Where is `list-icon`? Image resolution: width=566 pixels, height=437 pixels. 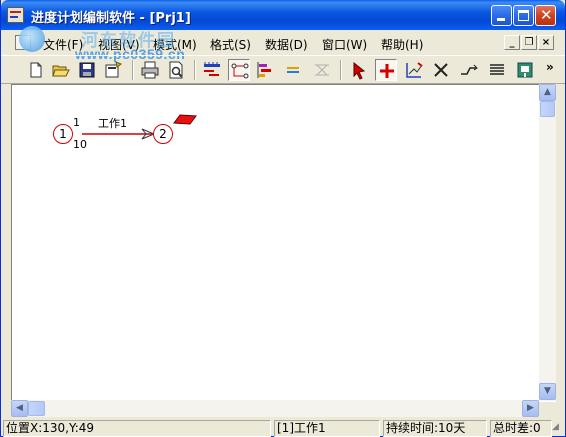 list-icon is located at coordinates (497, 69).